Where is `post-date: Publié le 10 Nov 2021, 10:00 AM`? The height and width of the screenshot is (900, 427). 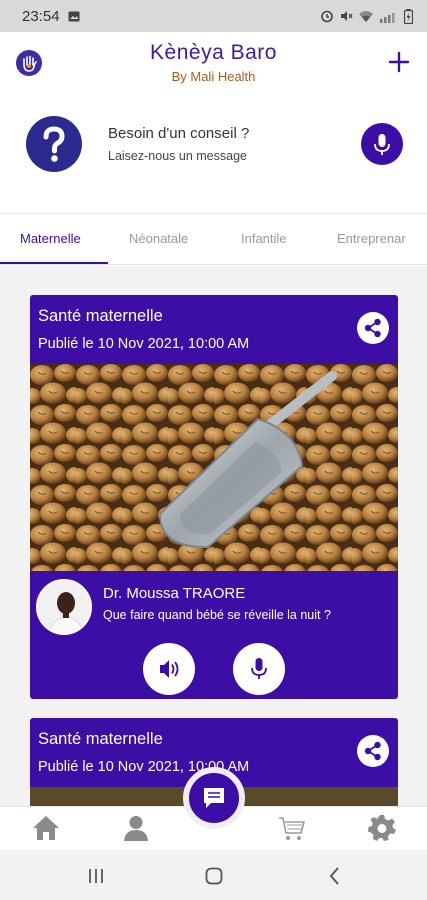 post-date: Publié le 10 Nov 2021, 10:00 AM is located at coordinates (144, 344).